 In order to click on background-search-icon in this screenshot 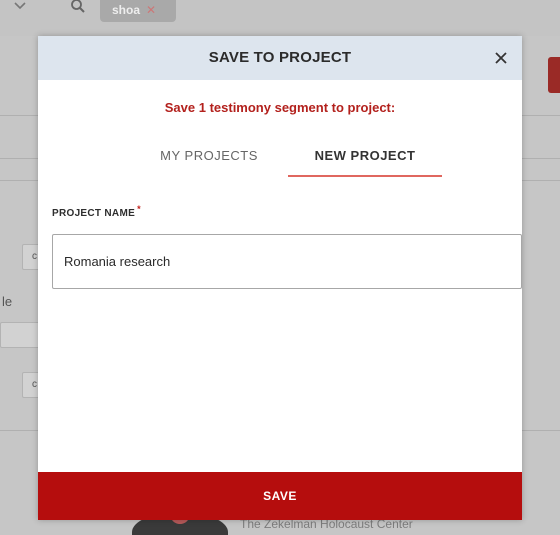, I will do `click(80, 8)`.